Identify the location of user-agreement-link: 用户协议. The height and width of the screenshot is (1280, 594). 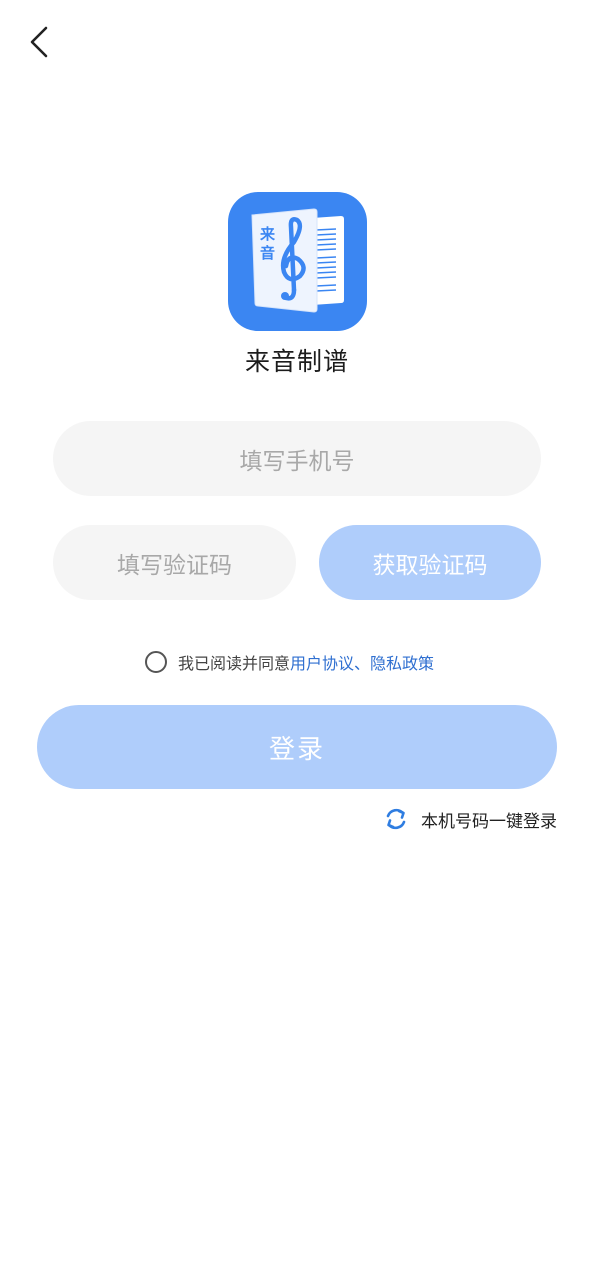
(322, 662).